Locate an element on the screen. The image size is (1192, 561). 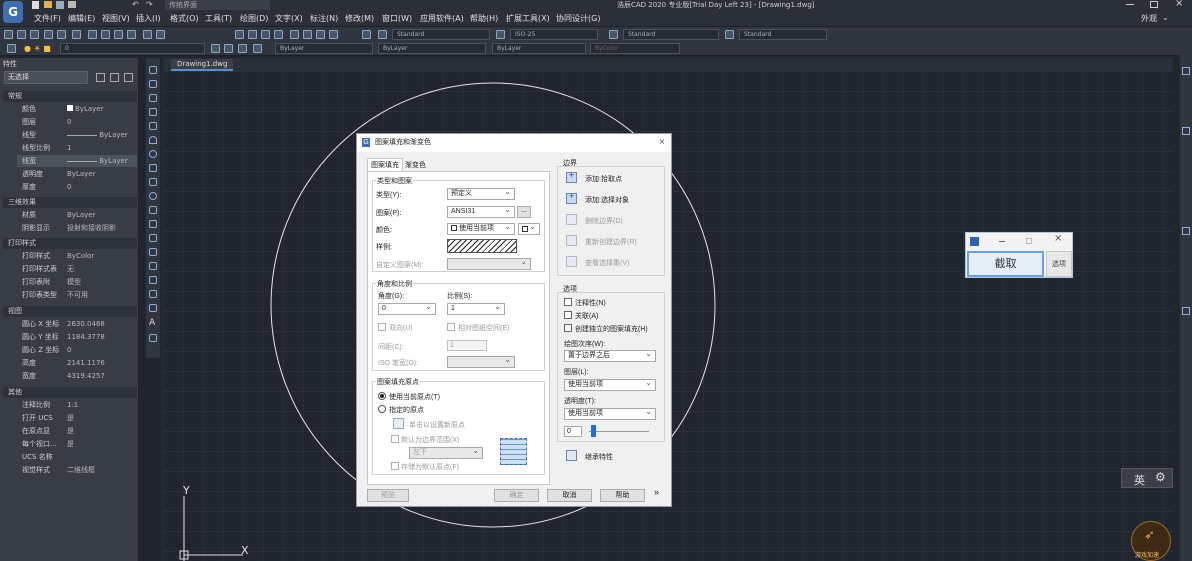
hatch-sample-swatch is located at coordinates (482, 246).